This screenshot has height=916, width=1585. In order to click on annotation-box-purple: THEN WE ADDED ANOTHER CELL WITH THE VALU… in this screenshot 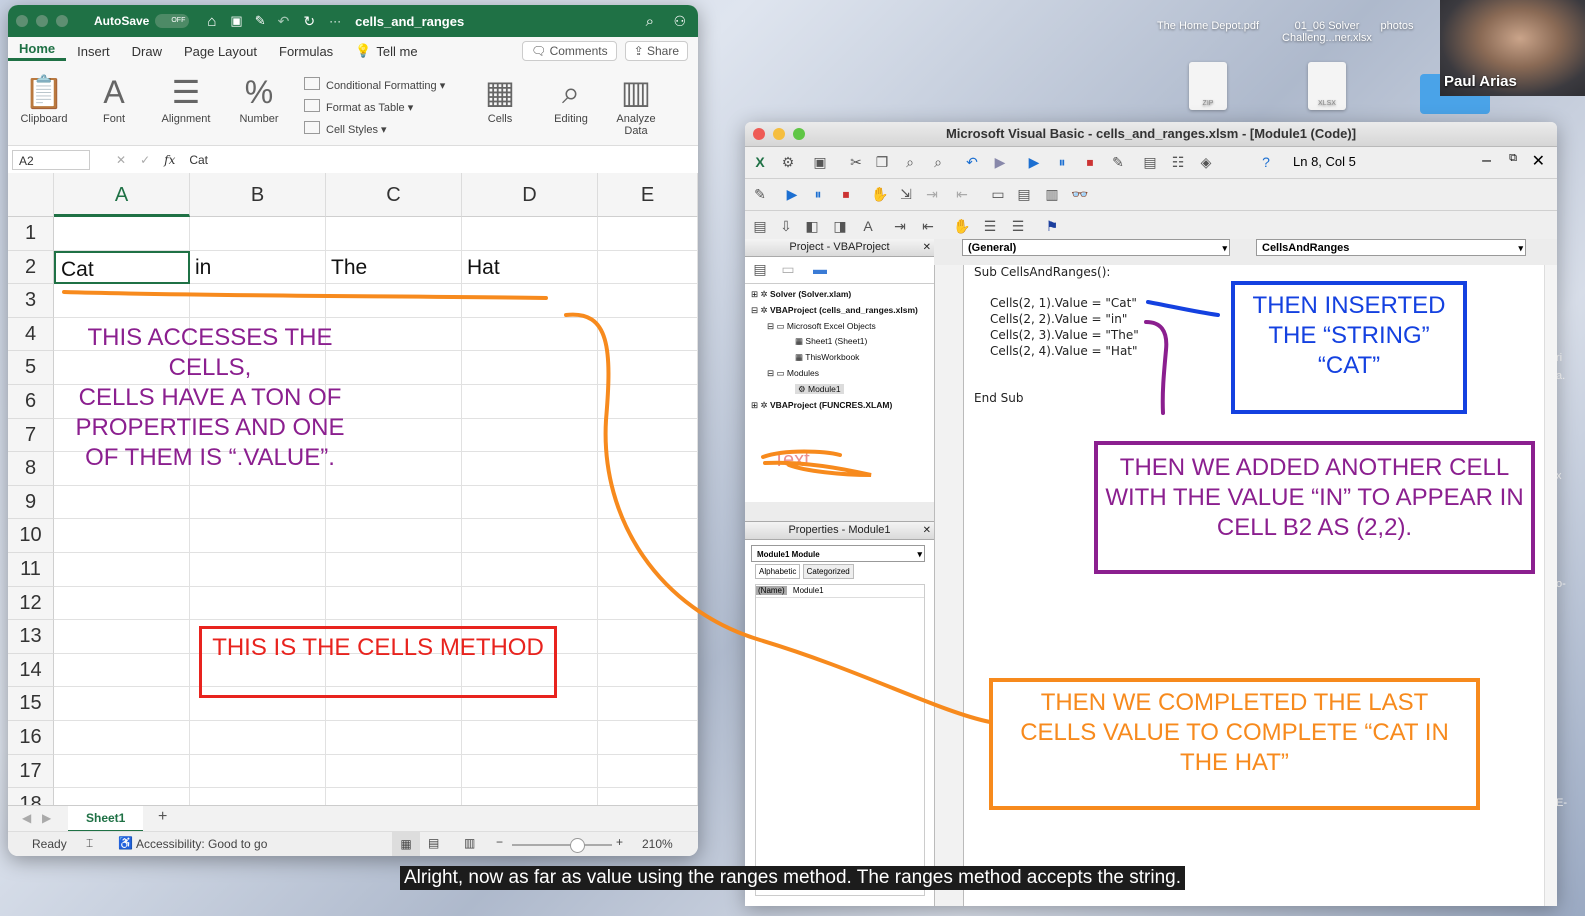, I will do `click(1314, 507)`.